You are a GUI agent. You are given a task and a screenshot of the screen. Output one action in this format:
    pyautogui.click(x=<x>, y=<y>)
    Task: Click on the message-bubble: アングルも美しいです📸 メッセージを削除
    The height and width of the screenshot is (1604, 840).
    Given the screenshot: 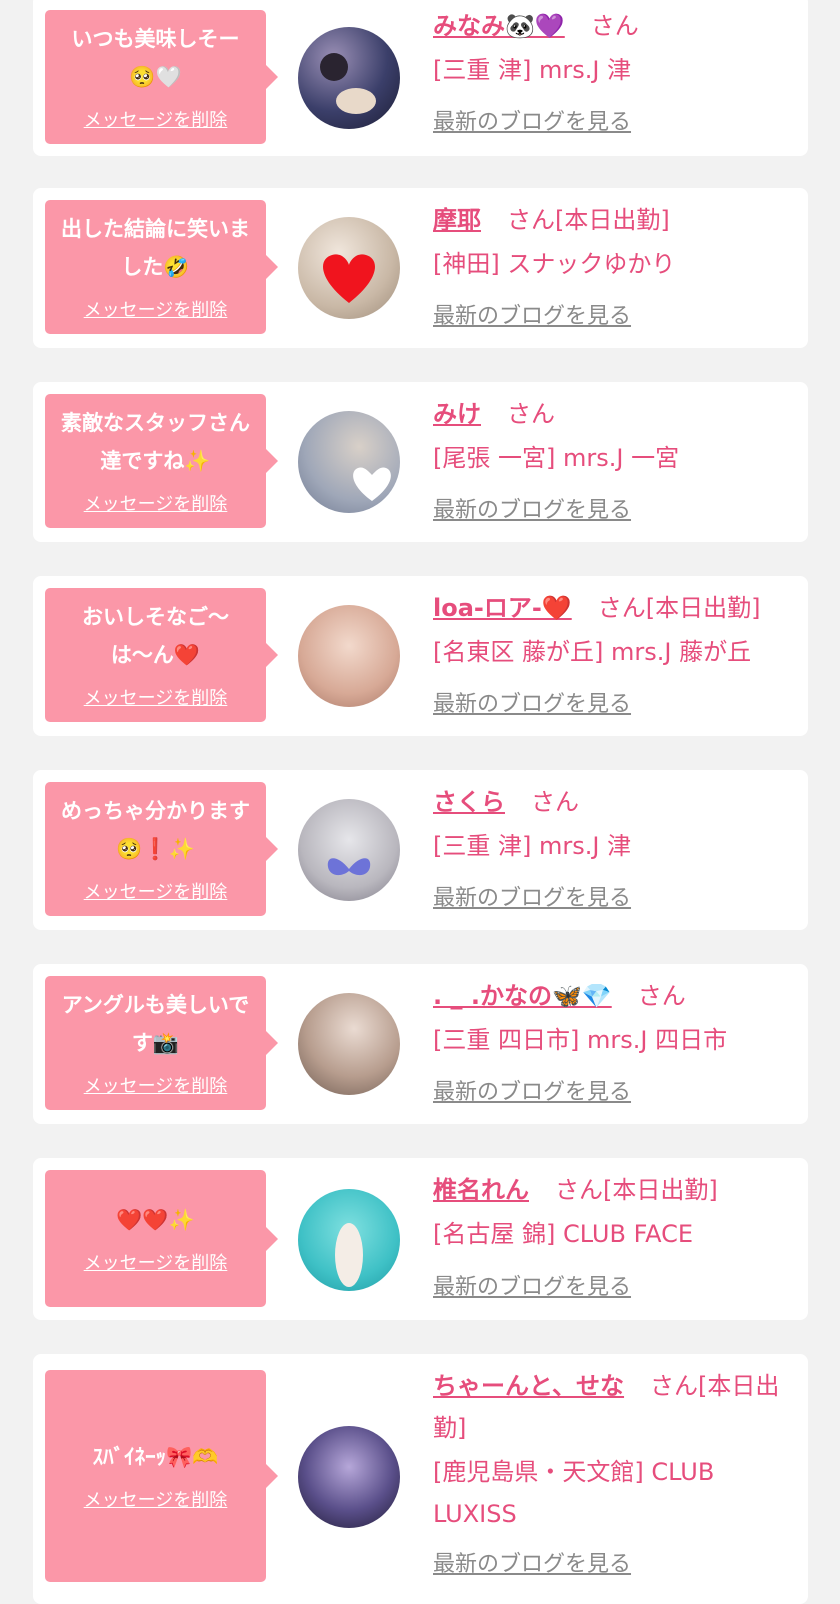 What is the action you would take?
    pyautogui.click(x=161, y=1043)
    